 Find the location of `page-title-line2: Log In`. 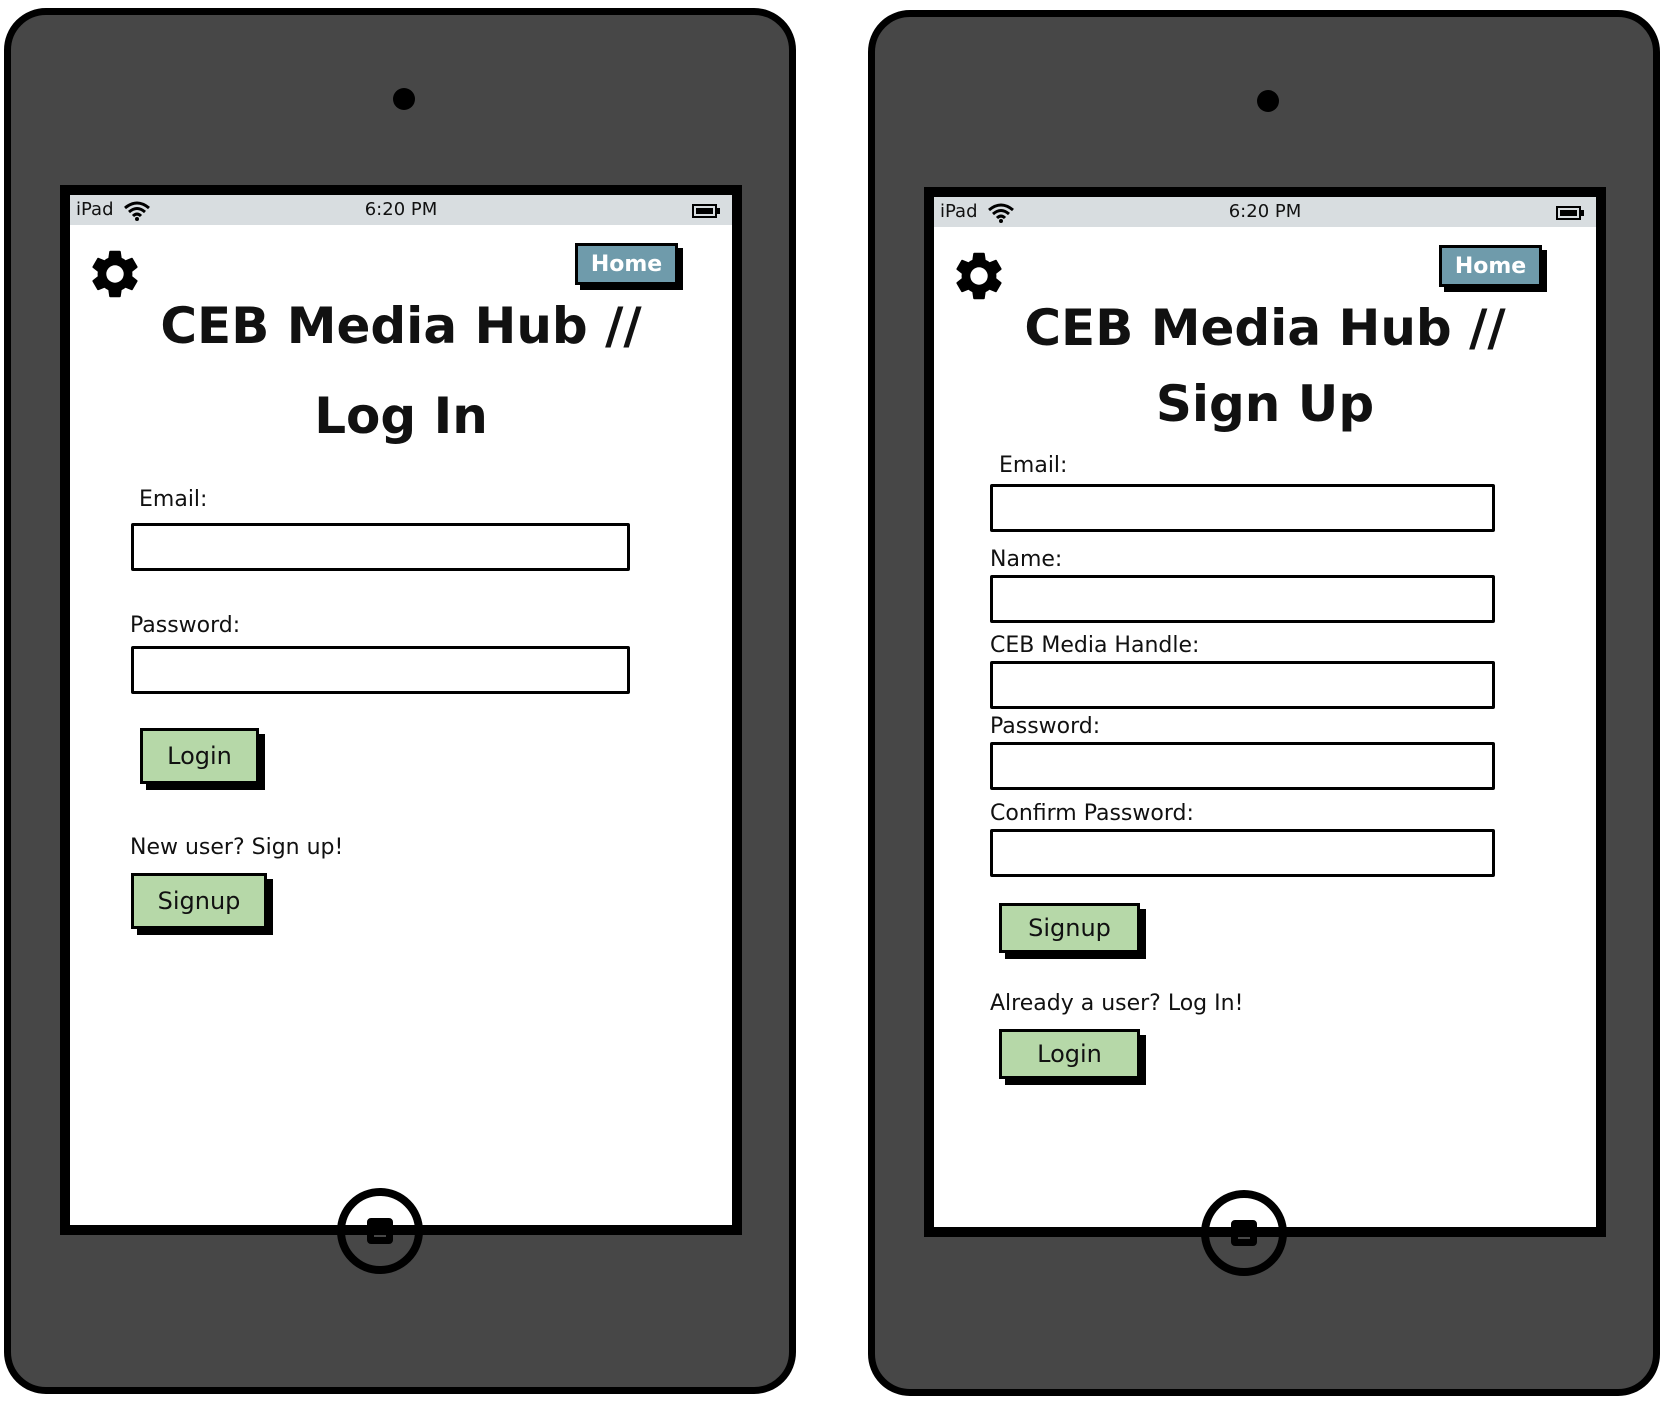

page-title-line2: Log In is located at coordinates (401, 416).